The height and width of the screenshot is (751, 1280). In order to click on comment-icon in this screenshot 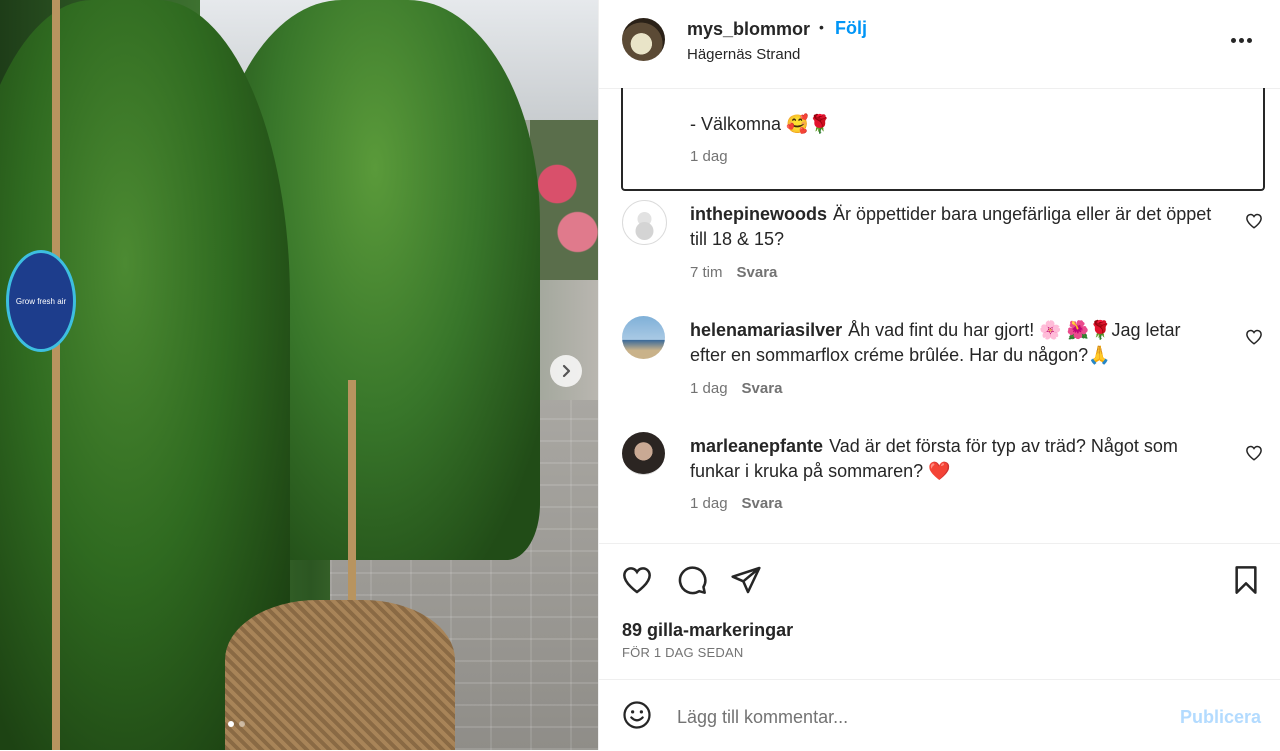, I will do `click(692, 580)`.